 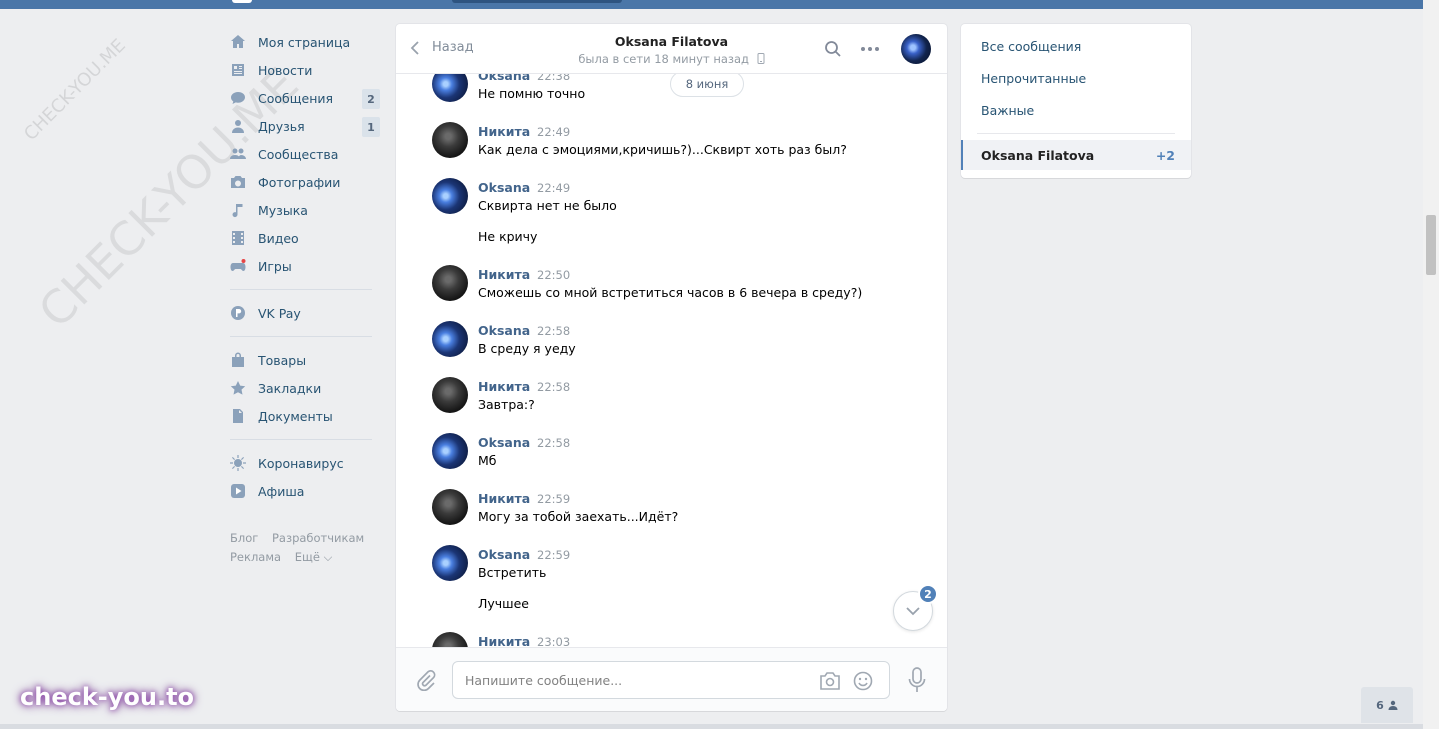 I want to click on nav-my-page: Моя страница, so click(x=306, y=42).